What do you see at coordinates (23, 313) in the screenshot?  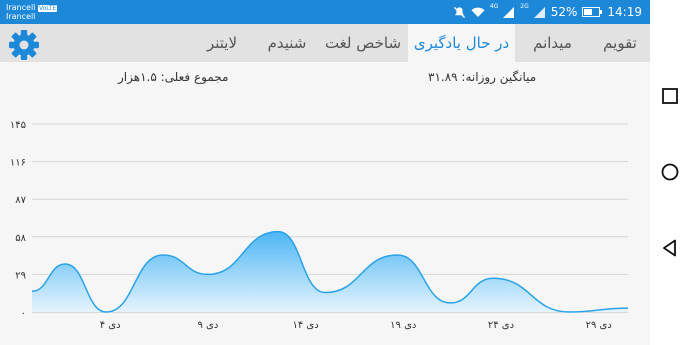 I see `y-tick-label: ۰` at bounding box center [23, 313].